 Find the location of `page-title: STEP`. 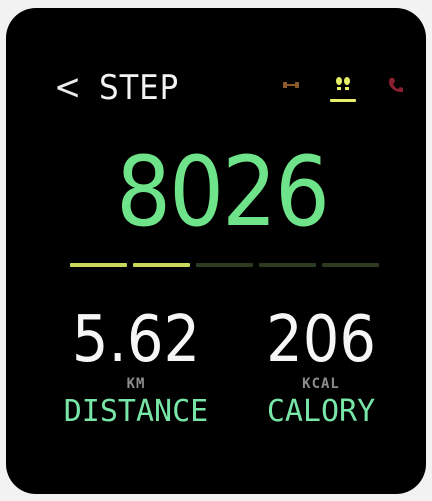

page-title: STEP is located at coordinates (139, 88).